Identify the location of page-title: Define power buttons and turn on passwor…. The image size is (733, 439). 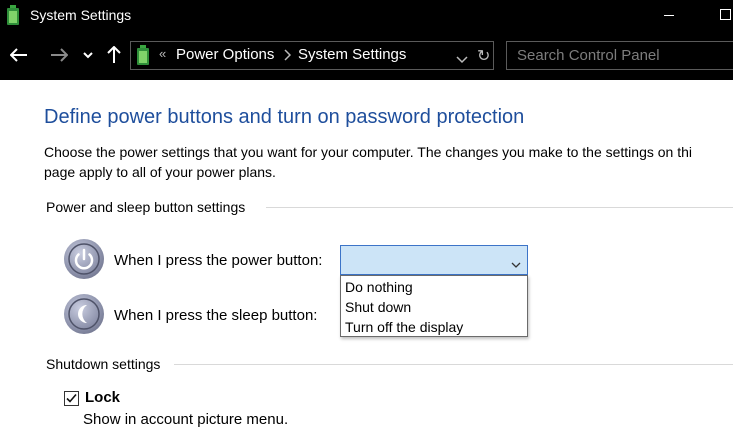
(284, 117).